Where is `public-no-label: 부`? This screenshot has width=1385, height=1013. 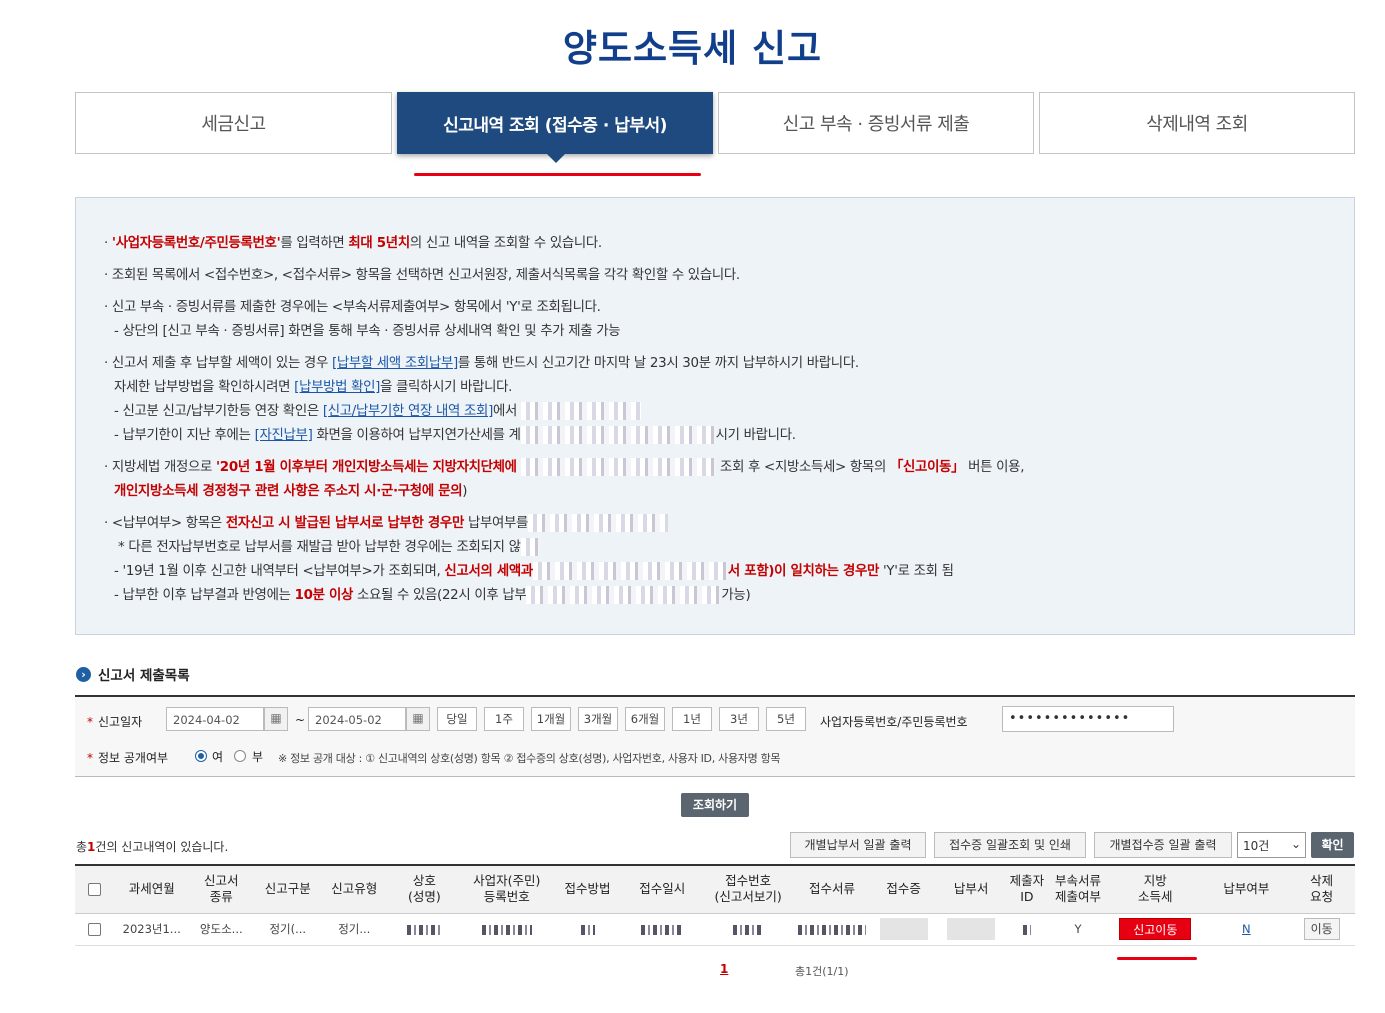
public-no-label: 부 is located at coordinates (258, 757).